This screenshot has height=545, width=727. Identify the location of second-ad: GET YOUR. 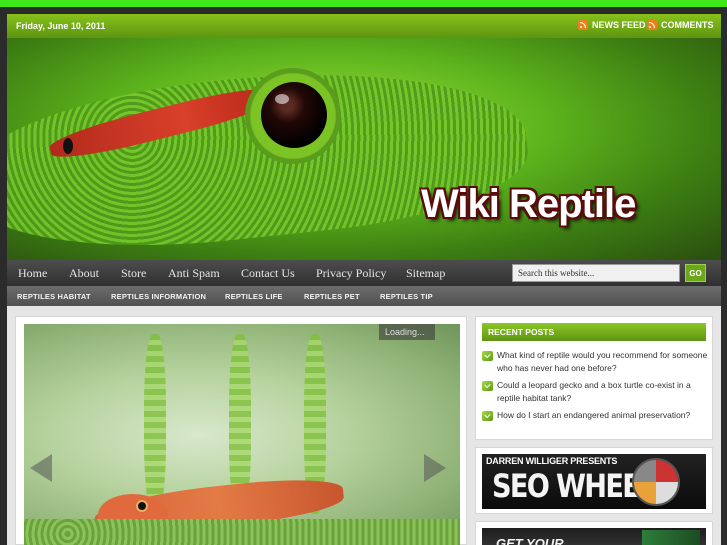
(594, 533).